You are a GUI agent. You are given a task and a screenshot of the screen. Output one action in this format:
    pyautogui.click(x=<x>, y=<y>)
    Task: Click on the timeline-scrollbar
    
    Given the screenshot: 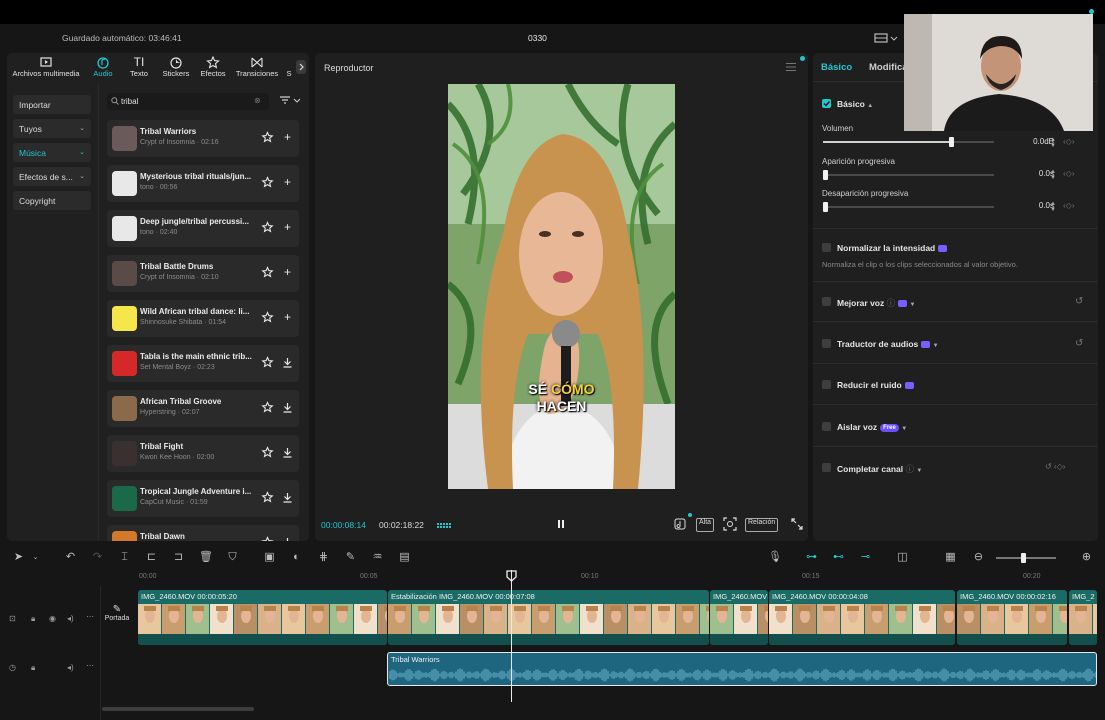 What is the action you would take?
    pyautogui.click(x=178, y=709)
    